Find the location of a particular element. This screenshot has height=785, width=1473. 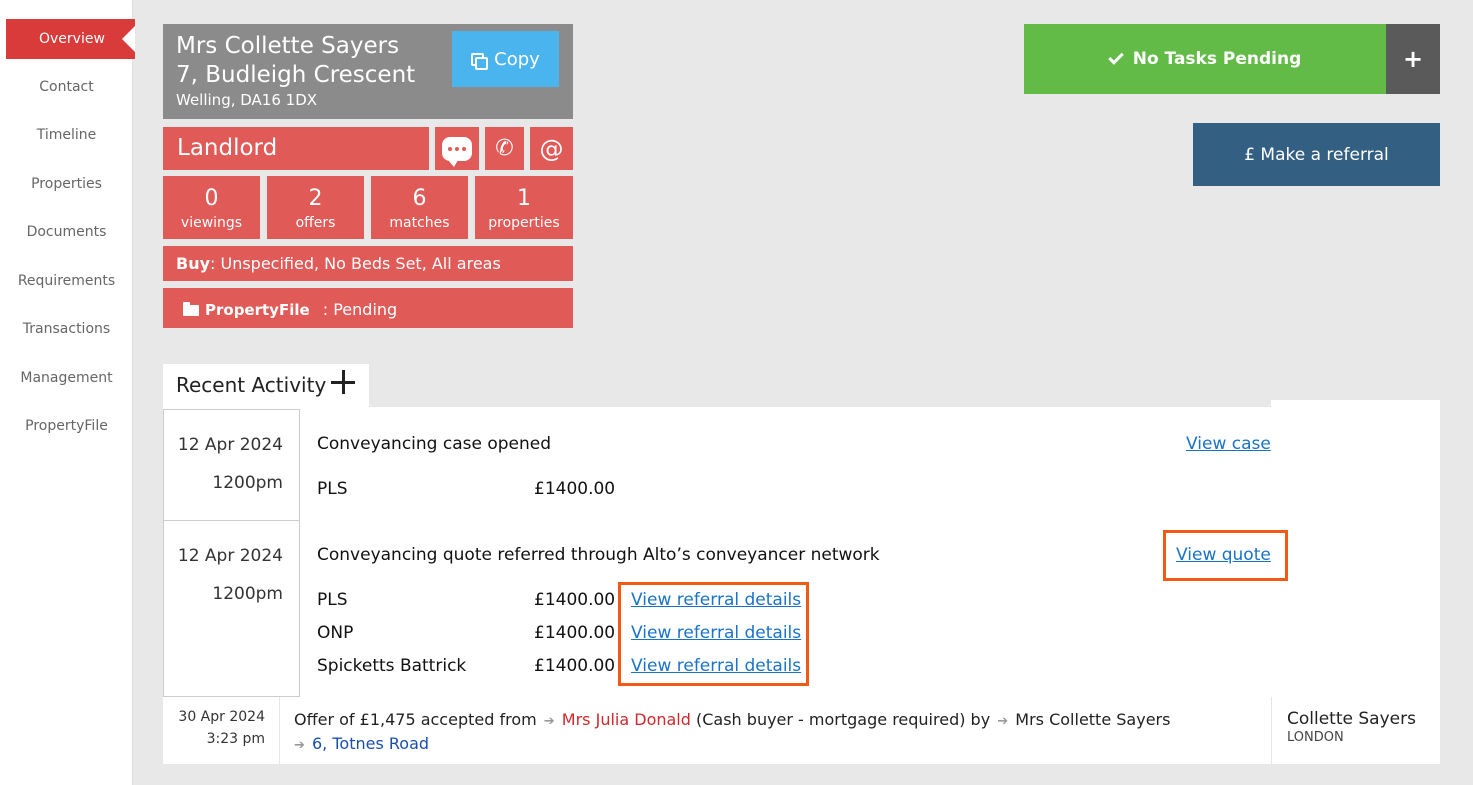

make-referral-button: £ Make a referral is located at coordinates (1316, 154).